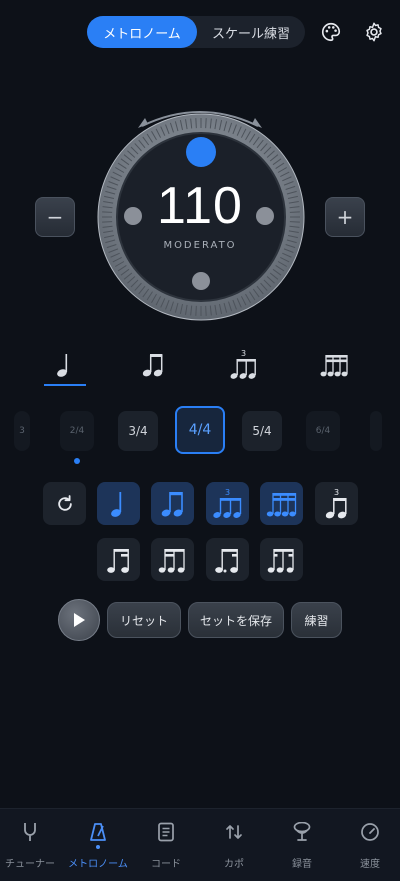 Image resolution: width=400 pixels, height=881 pixels. I want to click on nav-label: カポ, so click(234, 864).